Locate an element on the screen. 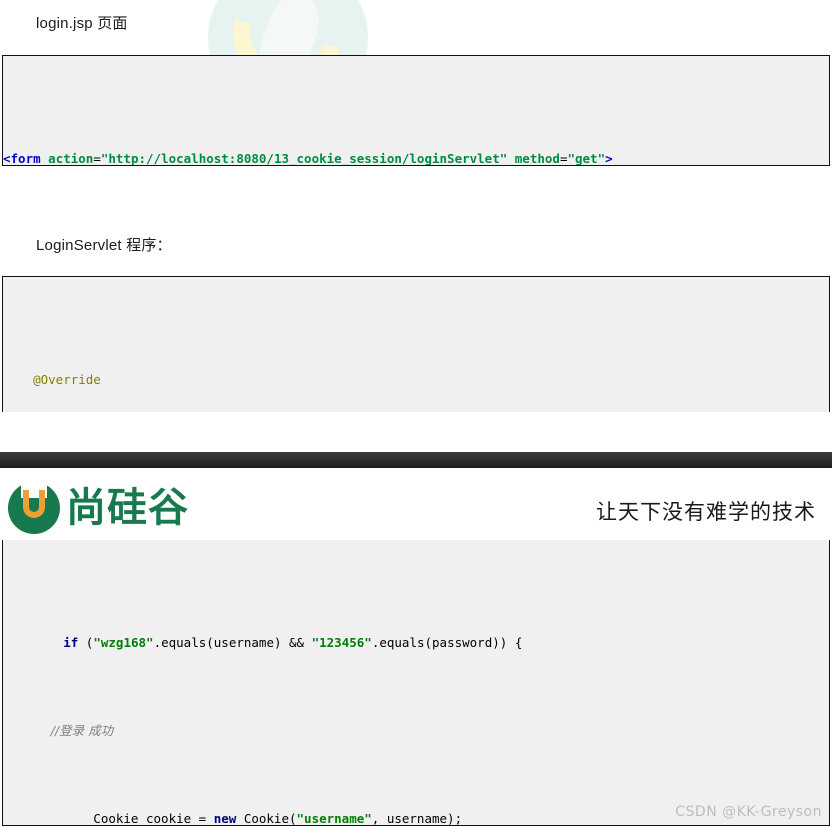 This screenshot has width=832, height=826. brand-name: 尚硅谷 is located at coordinates (127, 508).